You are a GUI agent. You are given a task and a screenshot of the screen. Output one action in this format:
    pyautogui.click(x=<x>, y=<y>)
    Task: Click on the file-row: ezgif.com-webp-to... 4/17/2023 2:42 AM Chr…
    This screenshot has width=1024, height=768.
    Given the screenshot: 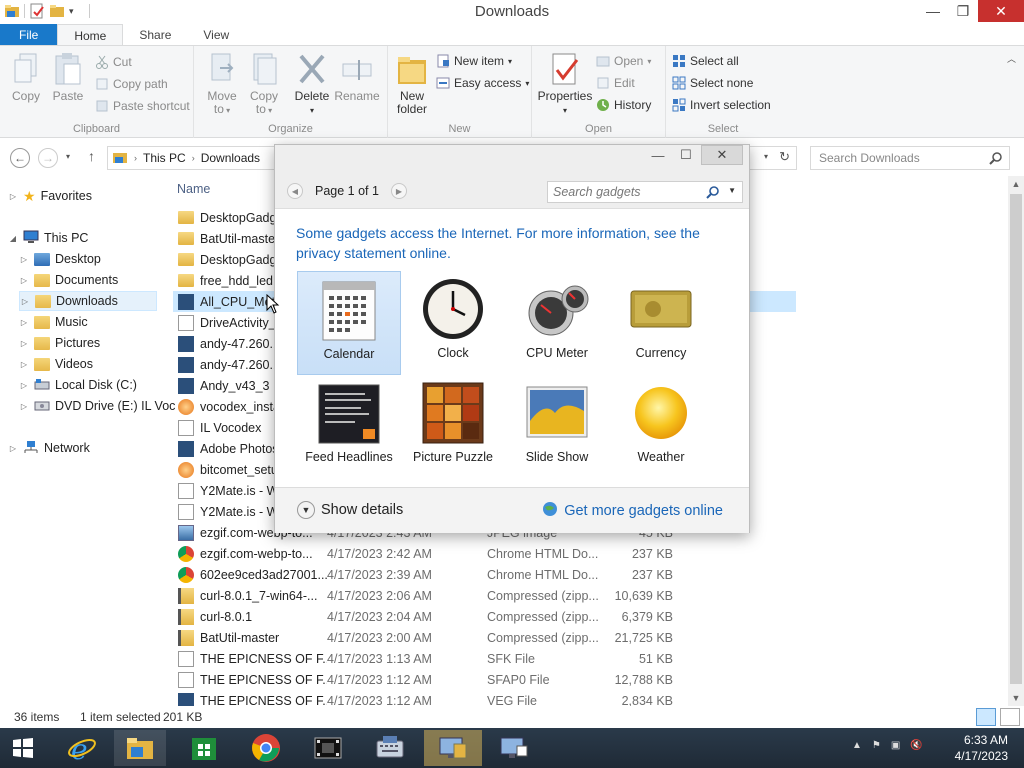 What is the action you would take?
    pyautogui.click(x=484, y=553)
    